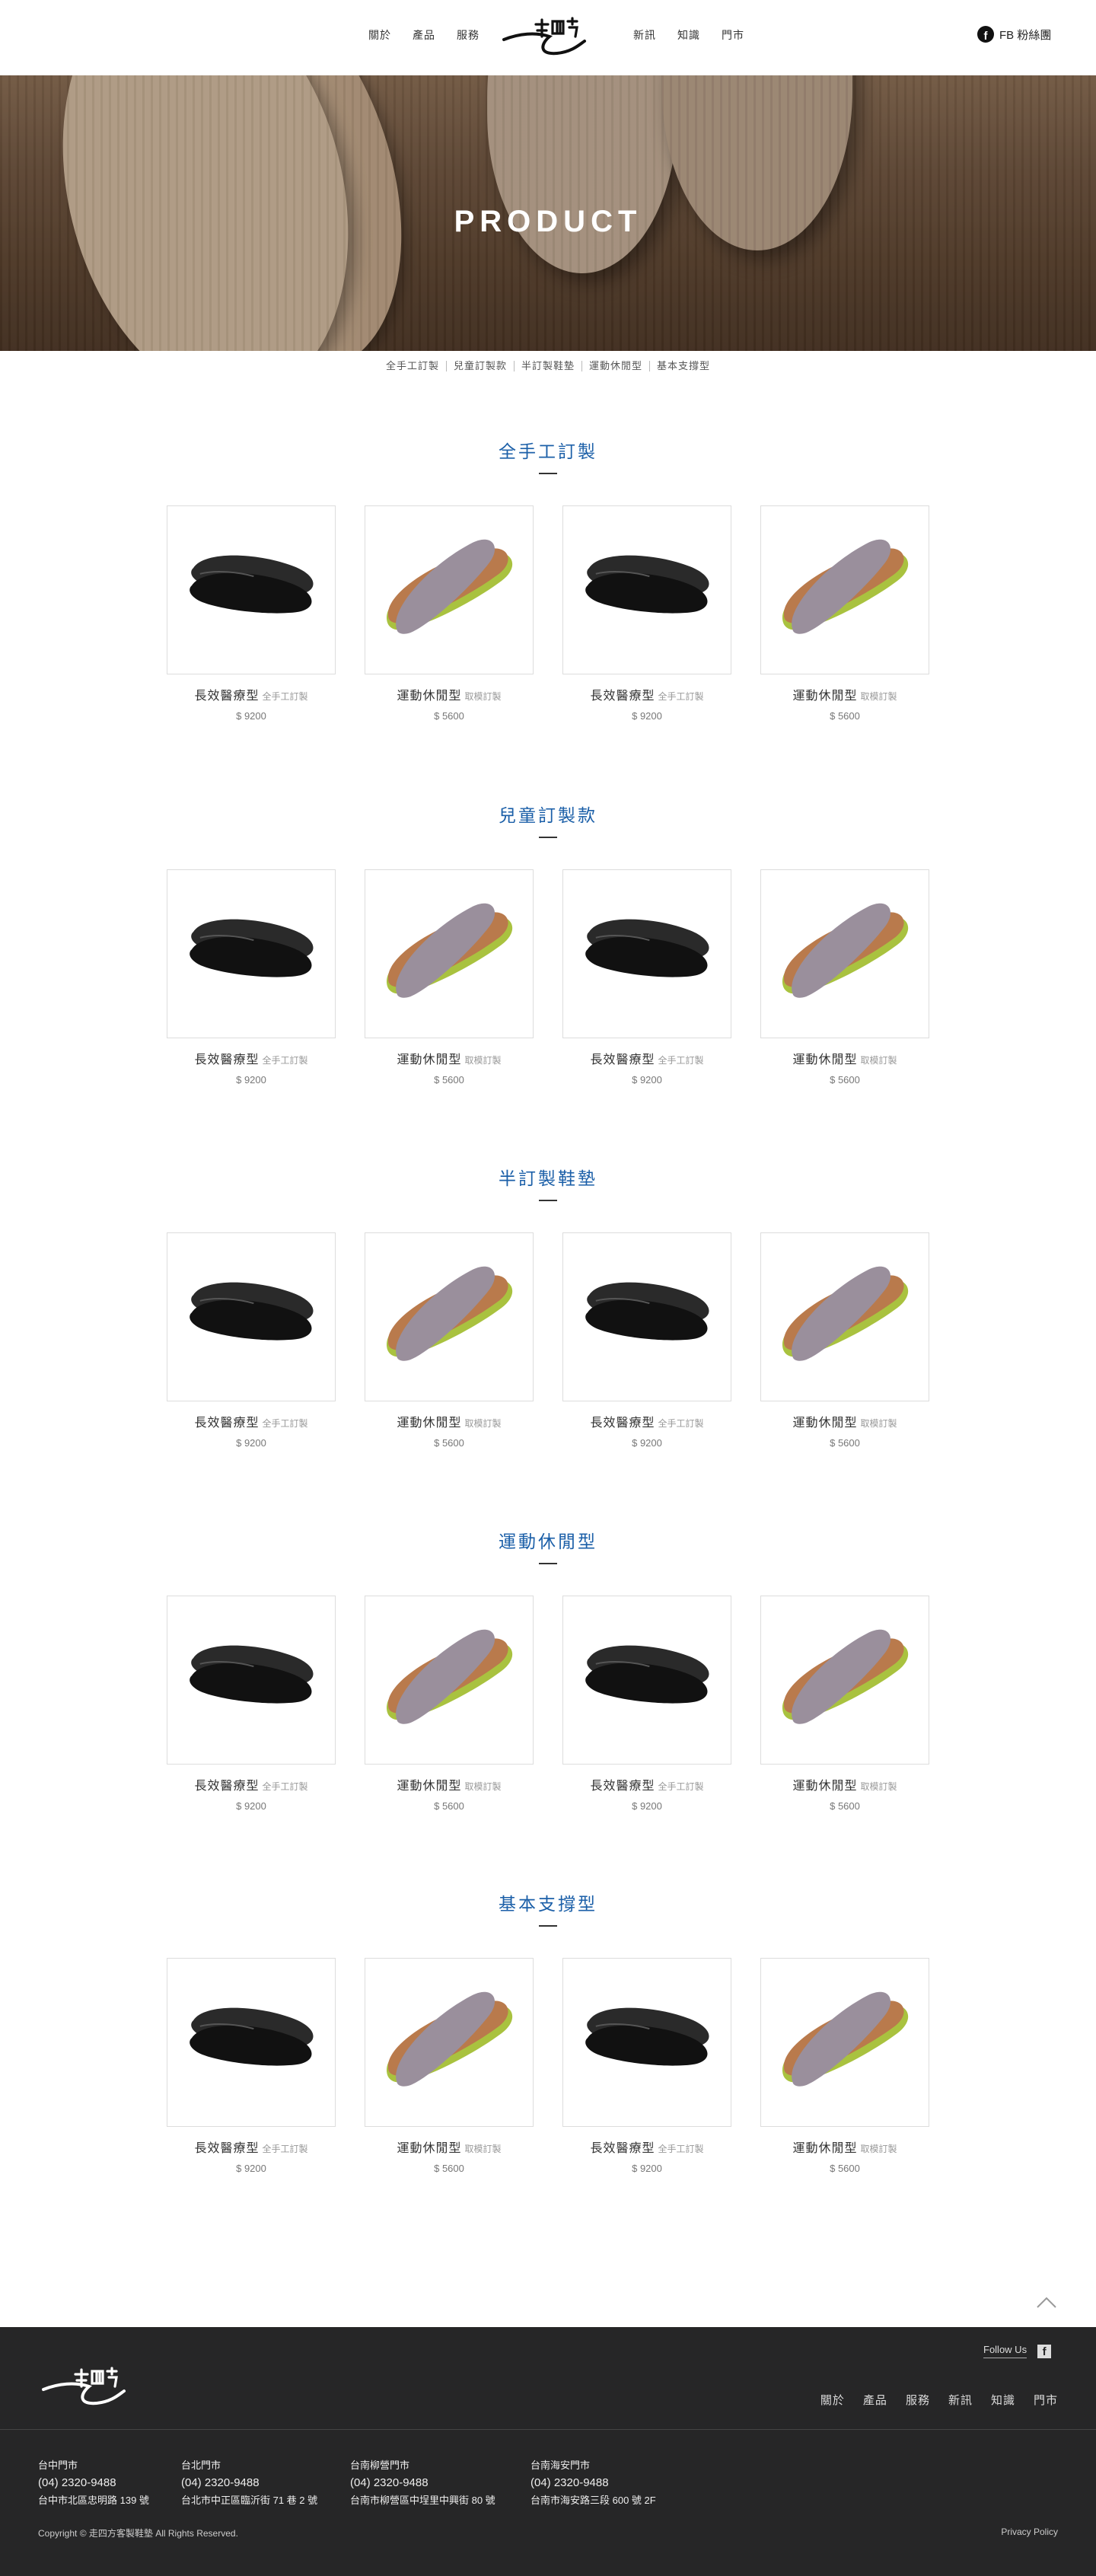 This screenshot has width=1096, height=2576. What do you see at coordinates (878, 2149) in the screenshot?
I see `product-tag: 取模訂製` at bounding box center [878, 2149].